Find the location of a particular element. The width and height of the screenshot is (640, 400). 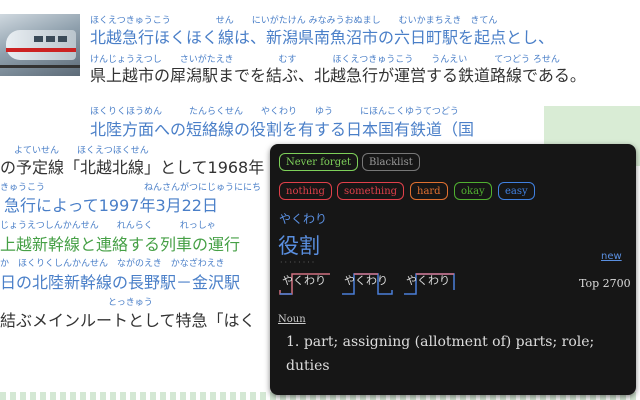

ruby-line-8: とっきゅう is located at coordinates (76, 303).